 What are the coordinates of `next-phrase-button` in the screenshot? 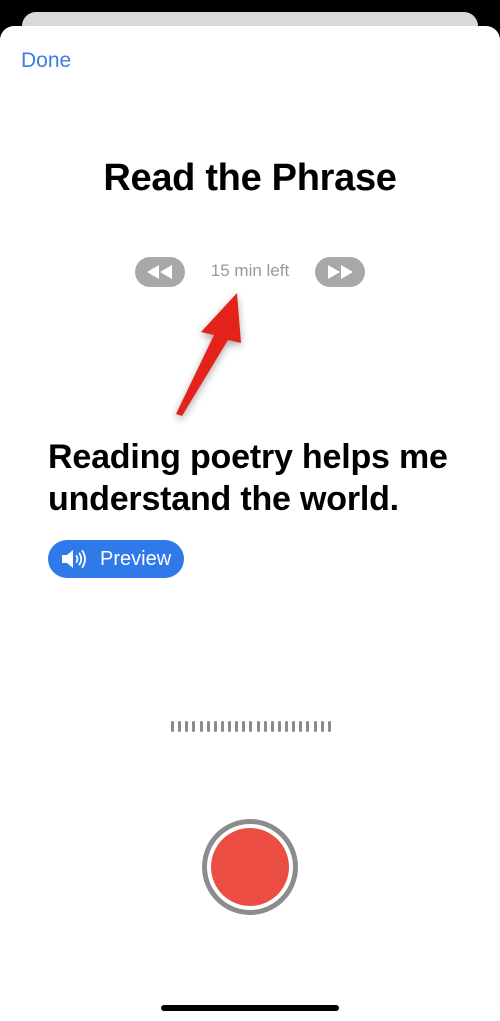 It's located at (340, 272).